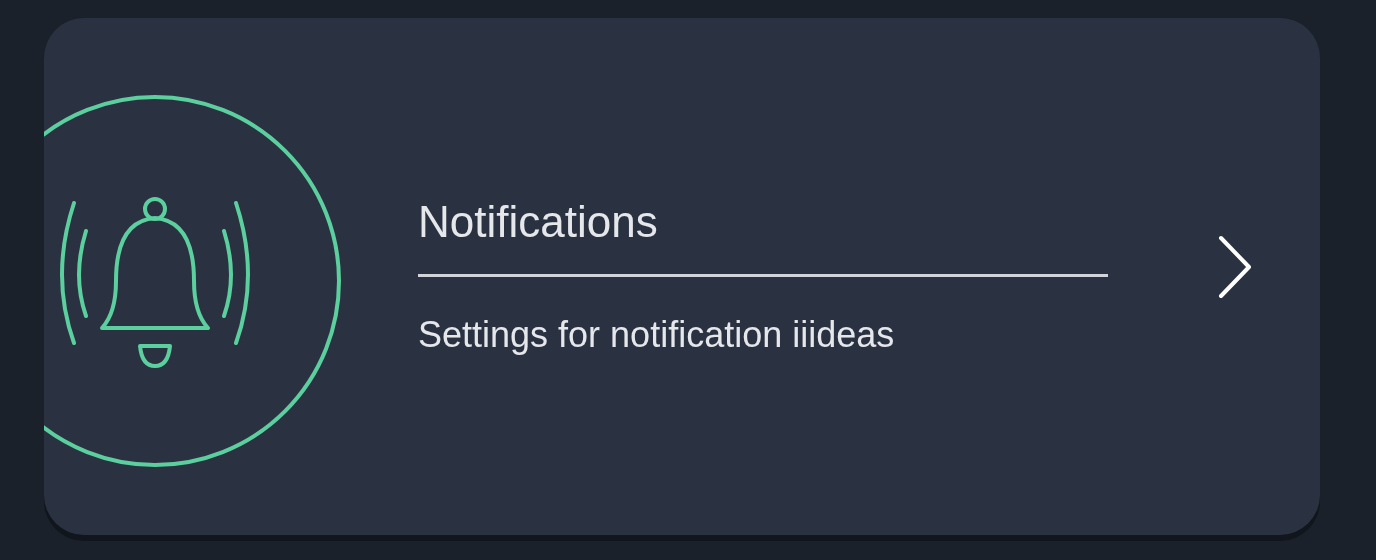 The width and height of the screenshot is (1376, 560). What do you see at coordinates (657, 335) in the screenshot?
I see `card-subtitle: Settings for notification iiideas` at bounding box center [657, 335].